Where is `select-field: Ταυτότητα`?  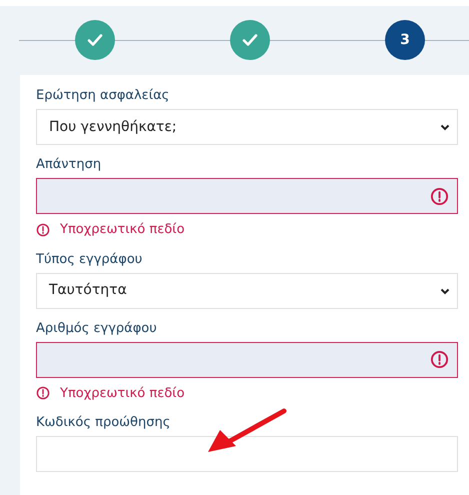 select-field: Ταυτότητα is located at coordinates (247, 290).